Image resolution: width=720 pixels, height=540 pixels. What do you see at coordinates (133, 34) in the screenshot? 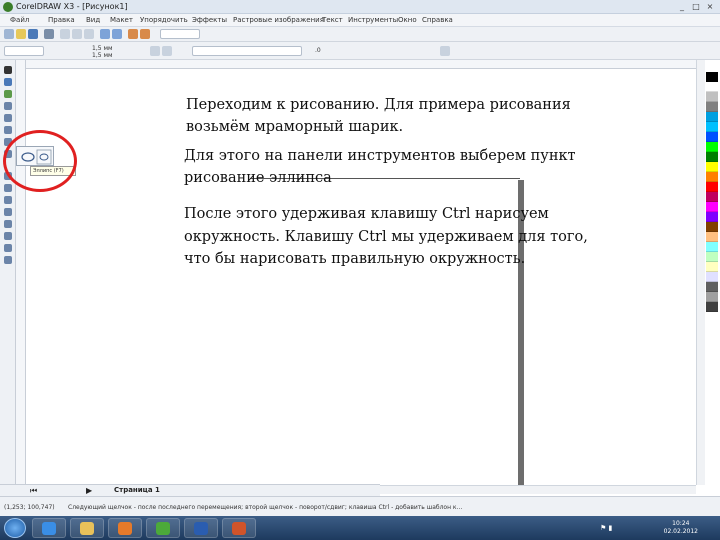
I see `import-icon` at bounding box center [133, 34].